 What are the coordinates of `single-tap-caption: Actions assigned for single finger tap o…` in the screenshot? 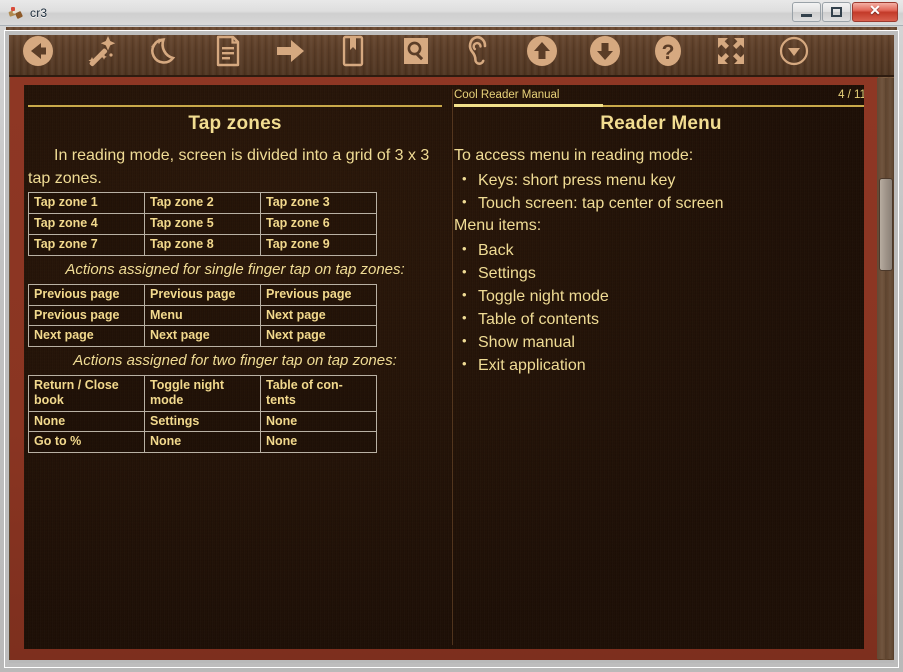 It's located at (235, 269).